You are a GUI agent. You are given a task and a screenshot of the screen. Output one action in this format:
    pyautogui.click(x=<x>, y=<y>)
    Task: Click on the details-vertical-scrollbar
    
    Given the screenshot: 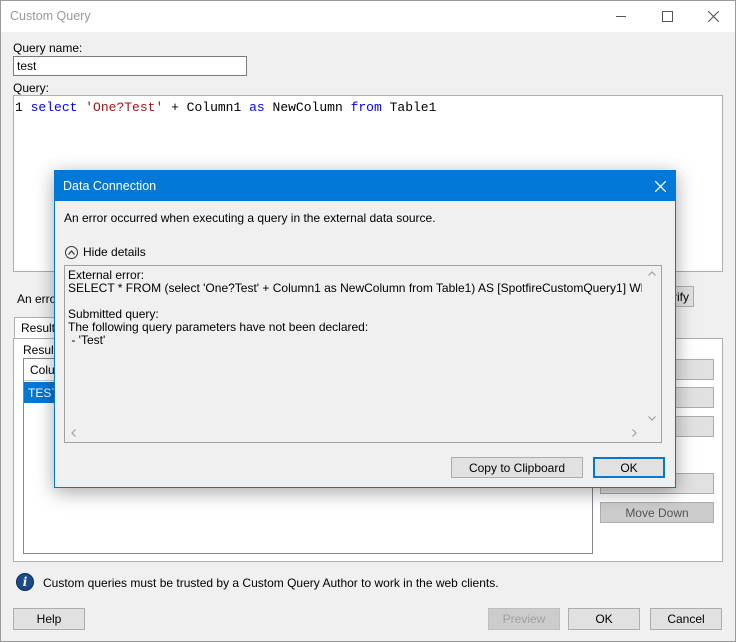 What is the action you would take?
    pyautogui.click(x=652, y=346)
    